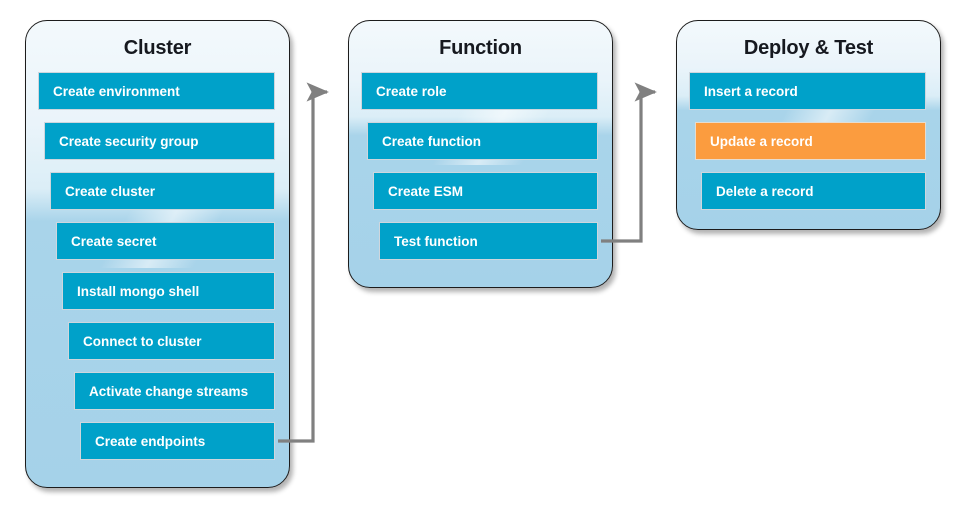 The width and height of the screenshot is (965, 505). What do you see at coordinates (479, 91) in the screenshot?
I see `step-create-role: Create role` at bounding box center [479, 91].